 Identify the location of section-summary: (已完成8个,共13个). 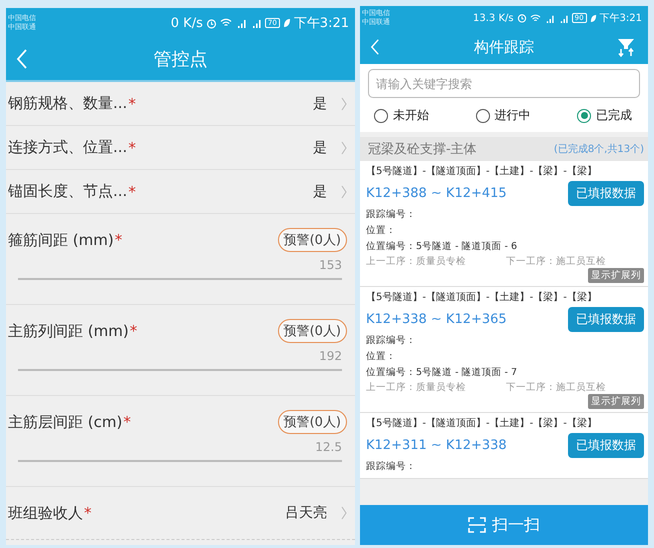
(599, 149).